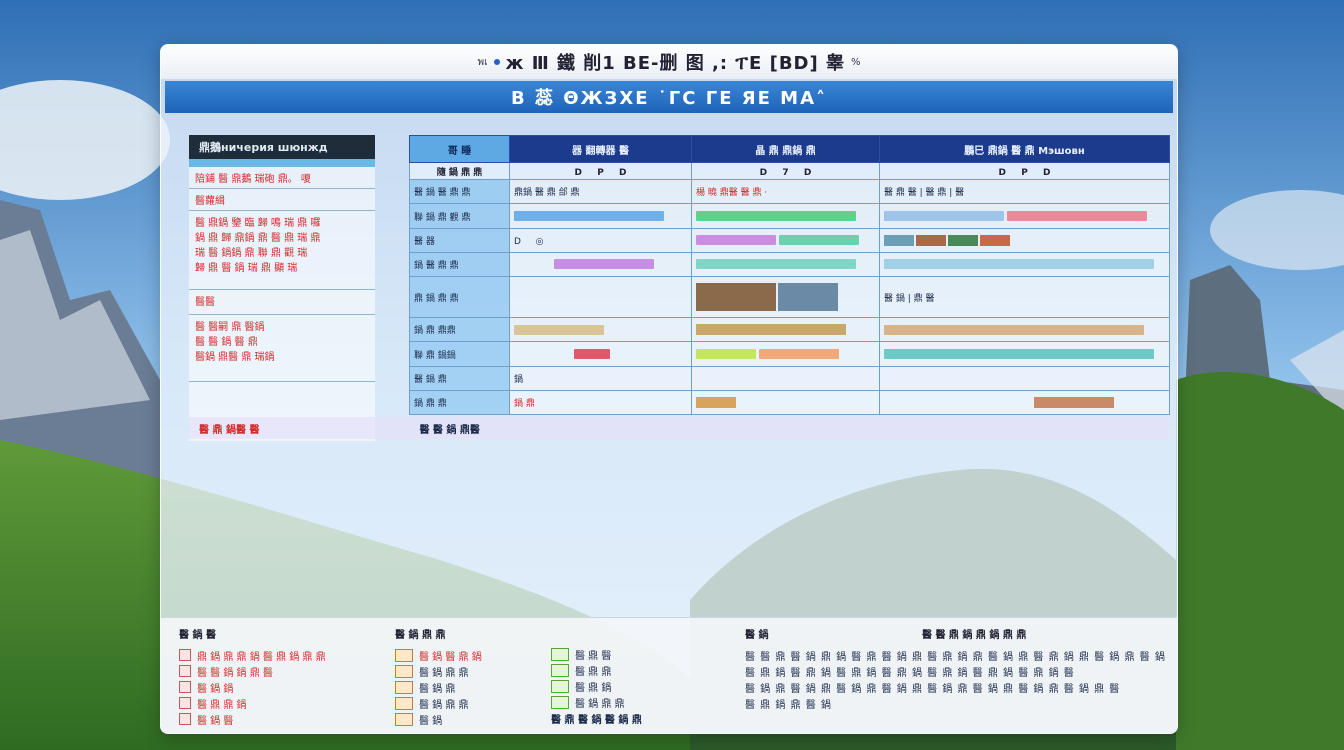 The width and height of the screenshot is (1344, 750). I want to click on grid-cell: 鍋 鼎 鼎鼎, so click(459, 330).